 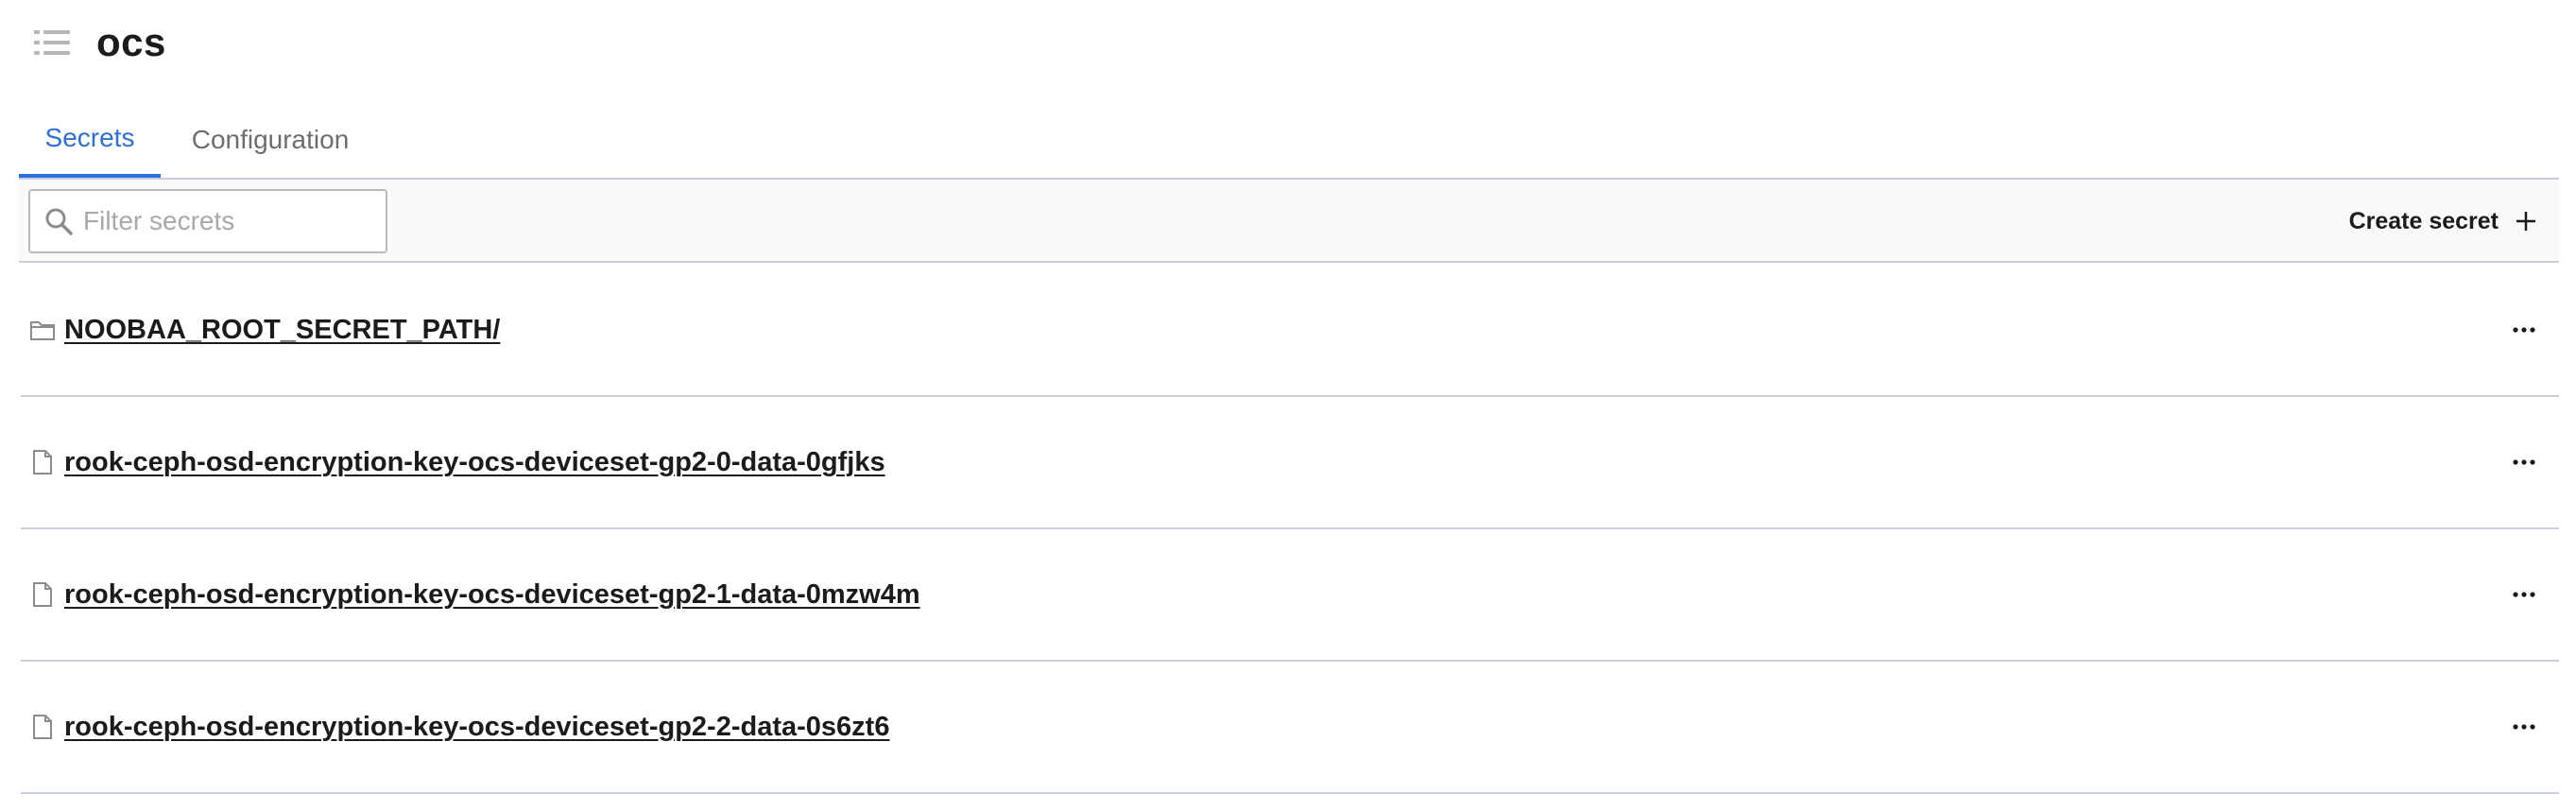 I want to click on secret-link: NOOBAA_ROOT_SECRET_PATH/, so click(x=282, y=330).